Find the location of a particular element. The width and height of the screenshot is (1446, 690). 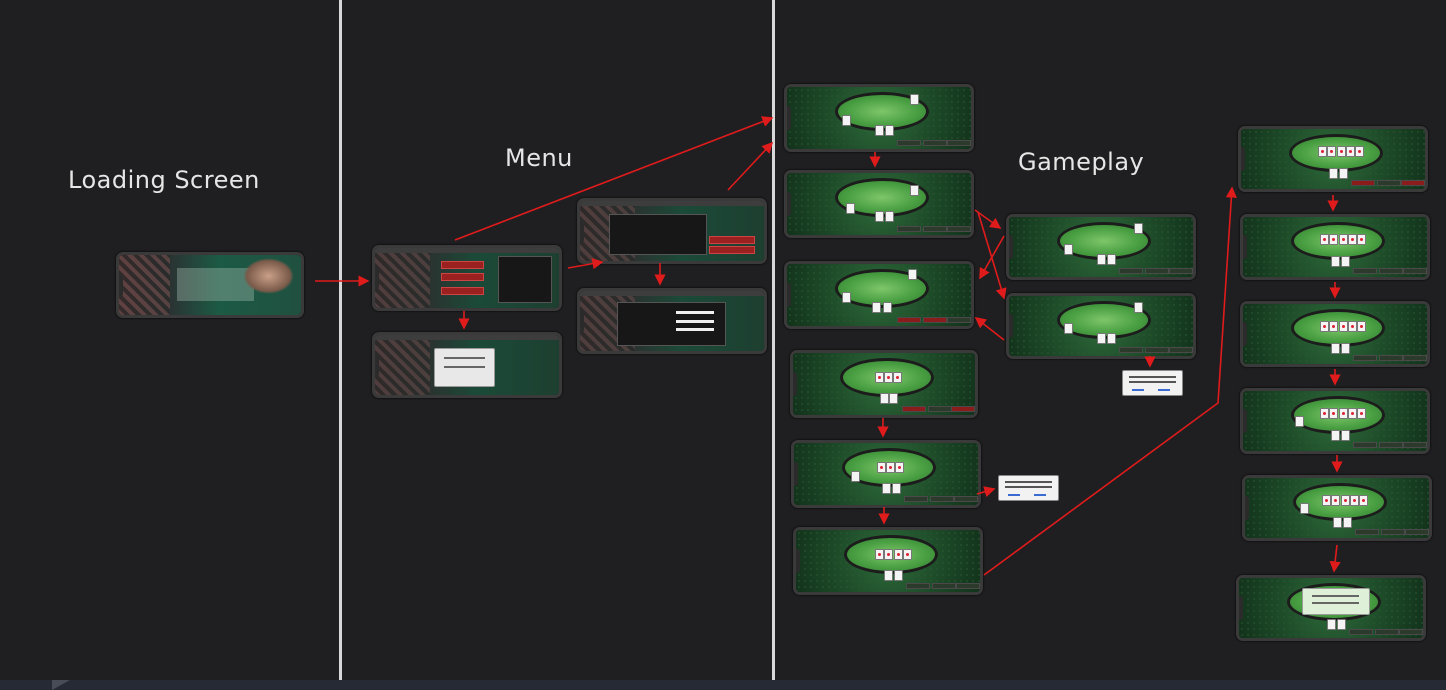

arrow-menu-to-table-select is located at coordinates (585, 264).